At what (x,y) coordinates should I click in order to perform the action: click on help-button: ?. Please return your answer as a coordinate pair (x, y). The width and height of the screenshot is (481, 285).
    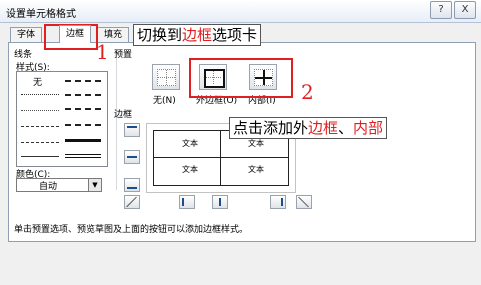
    Looking at the image, I should click on (441, 10).